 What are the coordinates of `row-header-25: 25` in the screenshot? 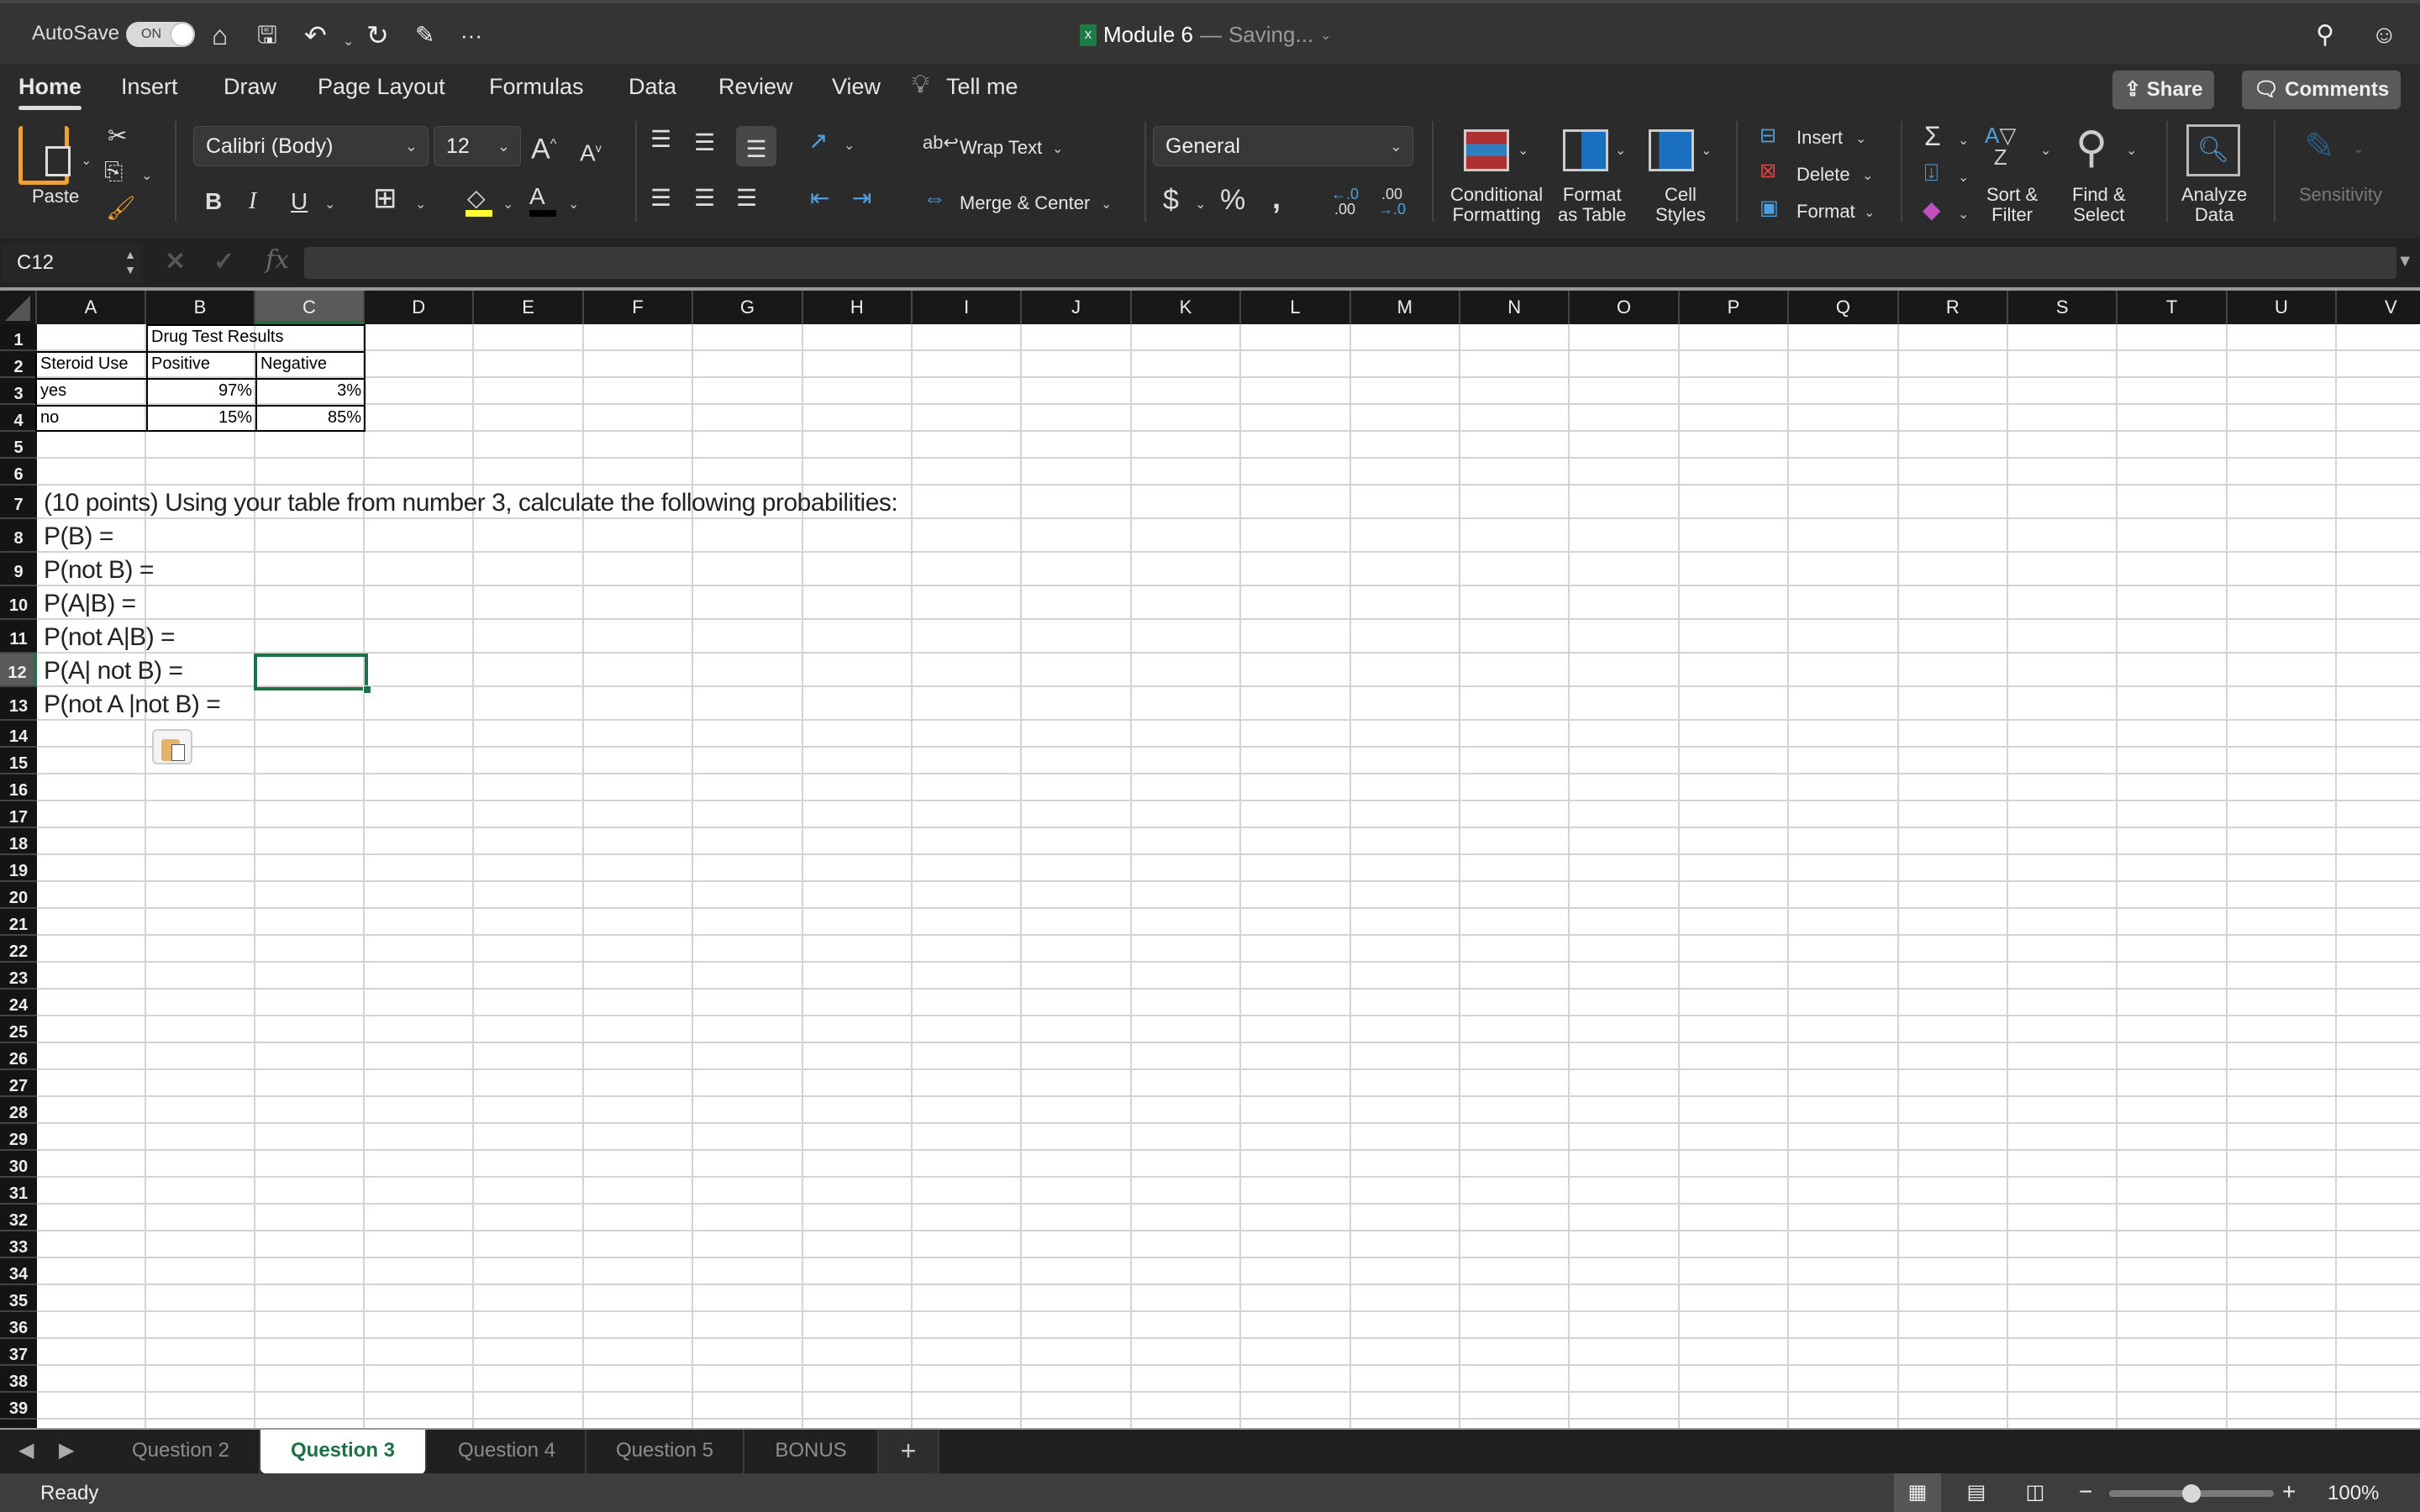 It's located at (18, 1029).